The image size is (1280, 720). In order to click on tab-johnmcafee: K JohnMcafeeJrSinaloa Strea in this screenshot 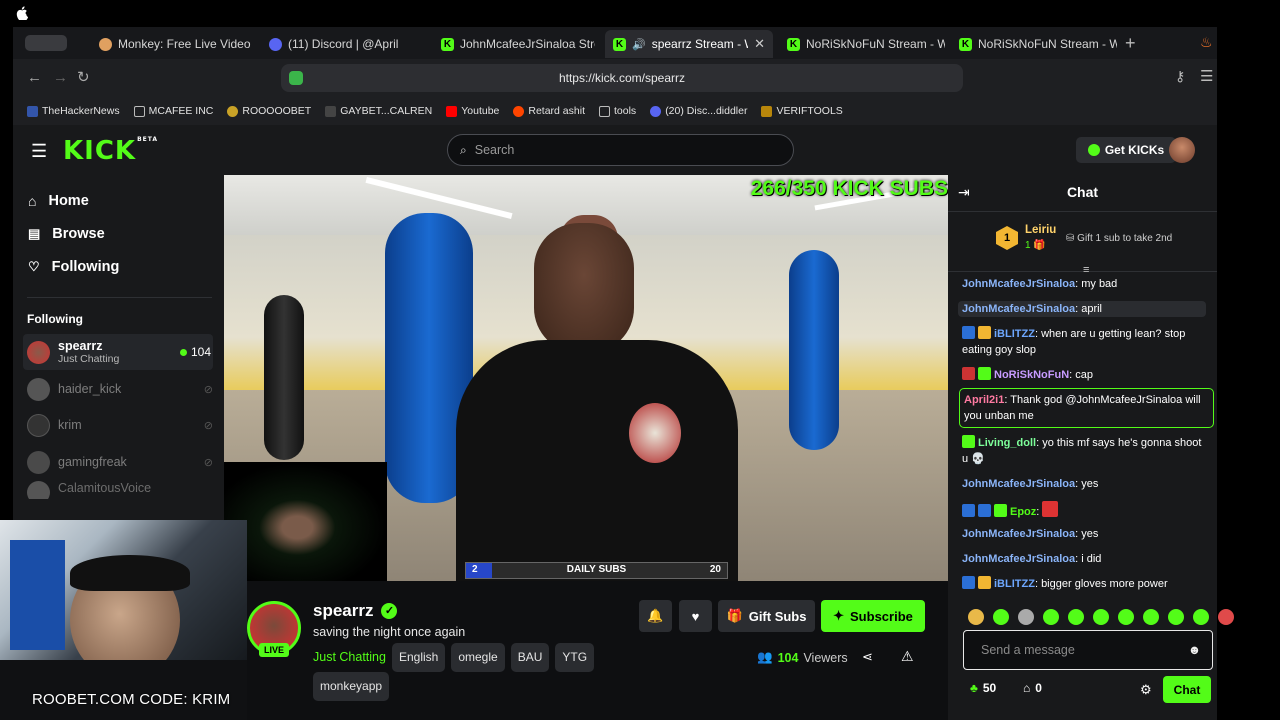, I will do `click(514, 44)`.